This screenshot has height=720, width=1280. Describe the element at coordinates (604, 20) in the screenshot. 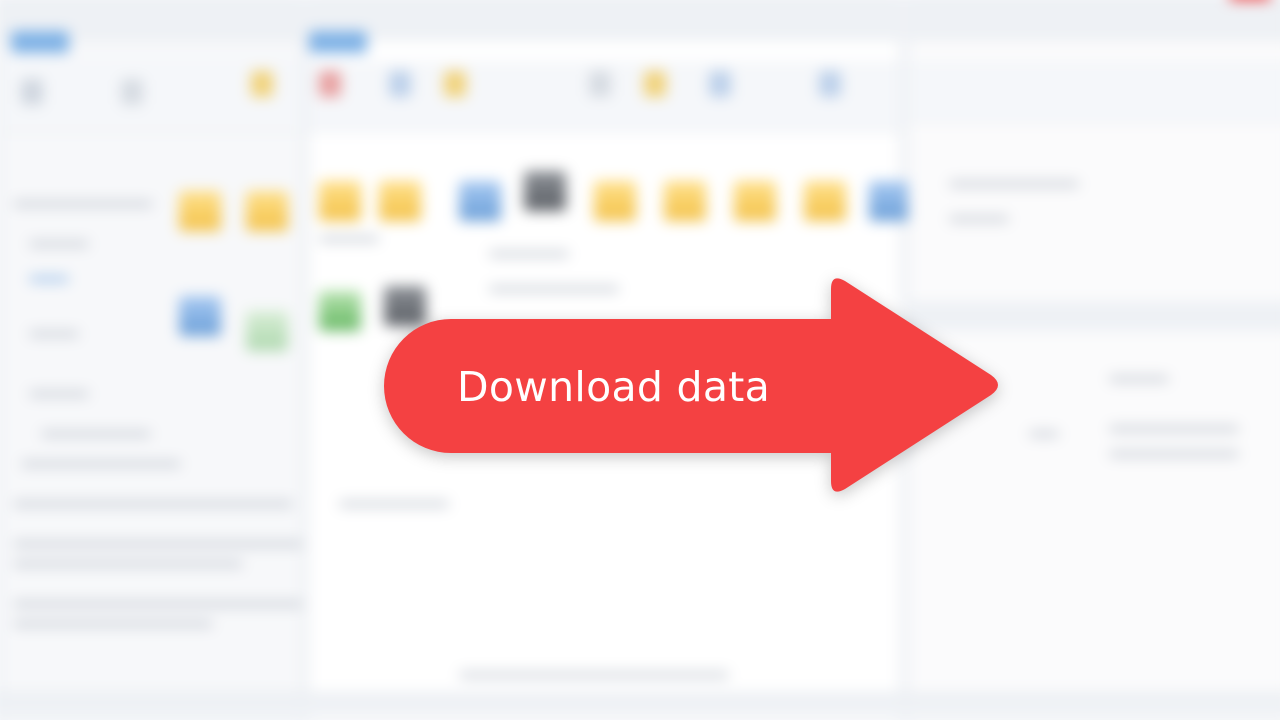

I see `middle-titlebar` at that location.